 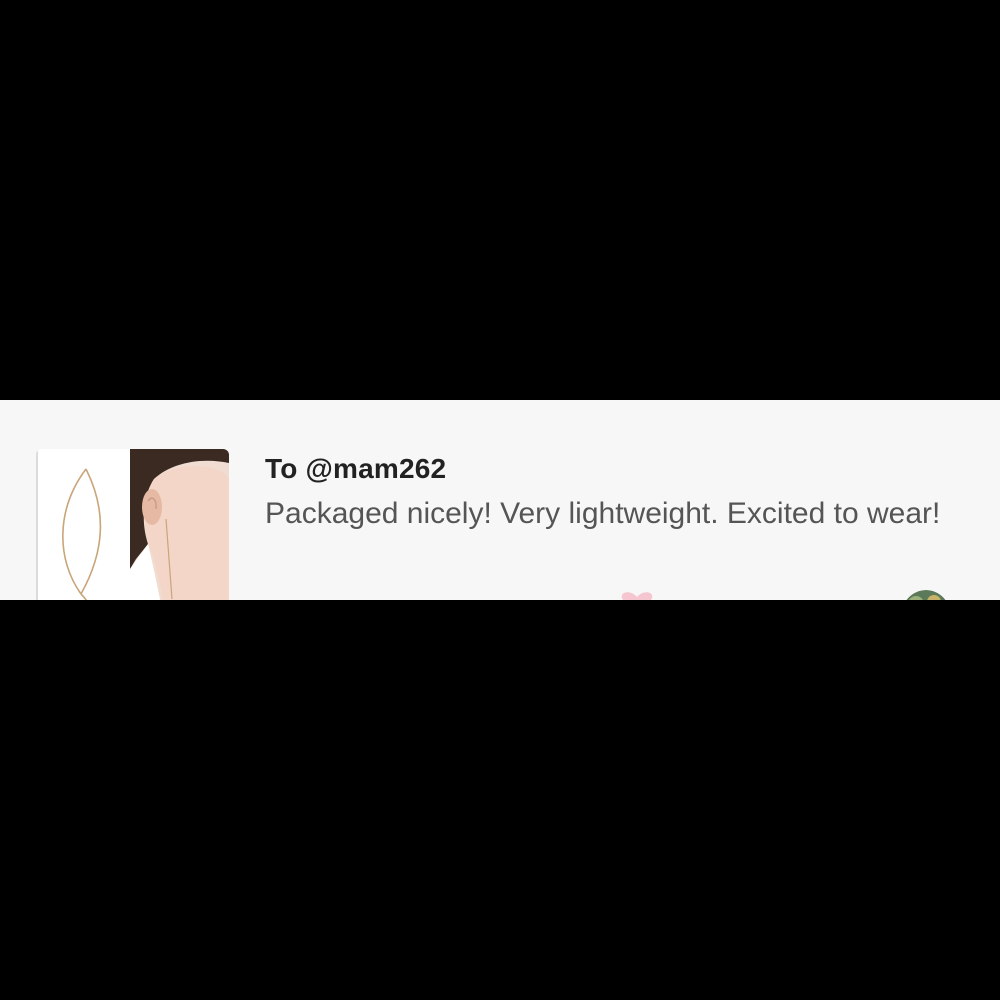 I want to click on avatar, so click(x=926, y=595).